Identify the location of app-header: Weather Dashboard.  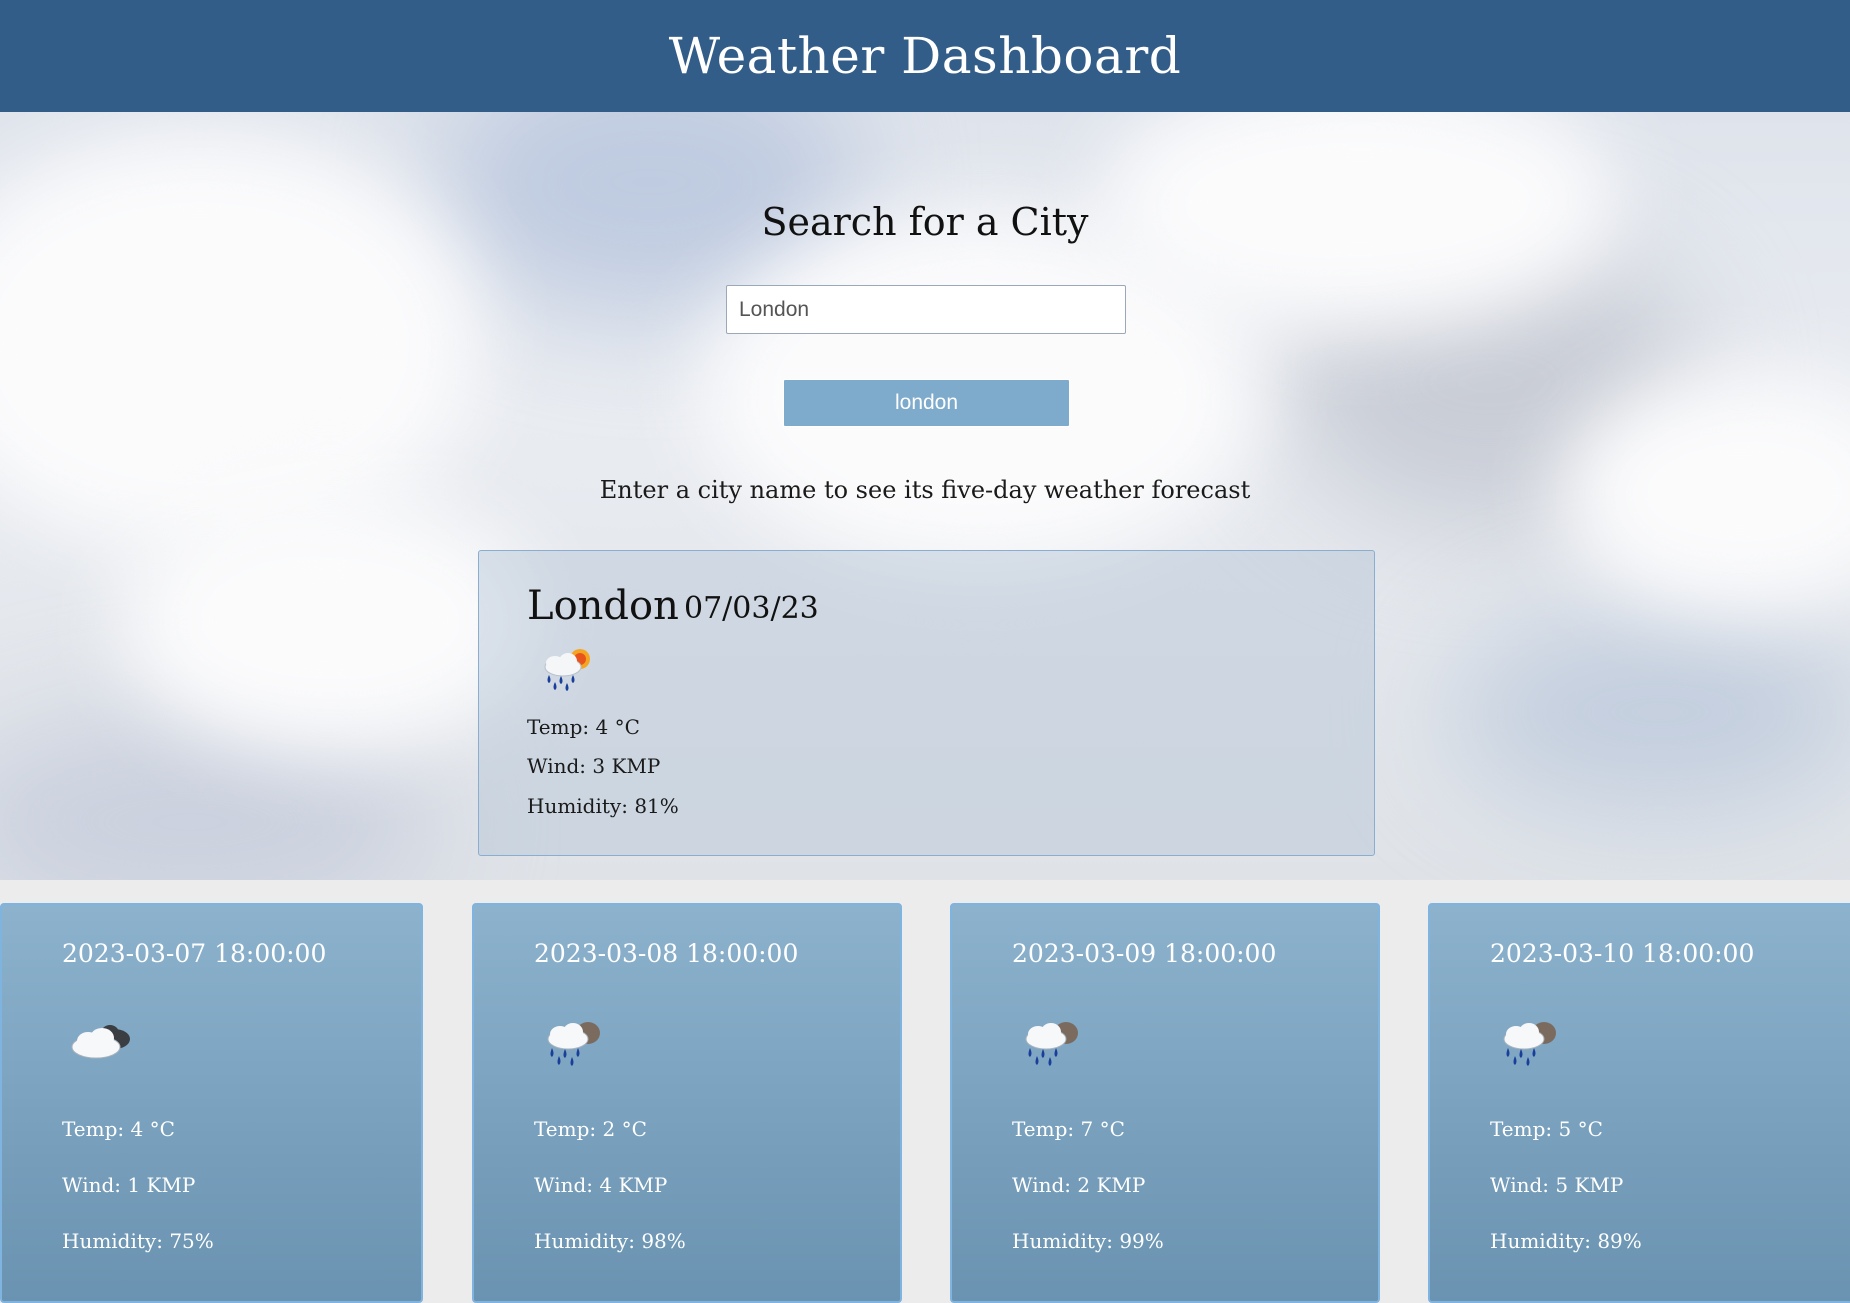
(925, 56).